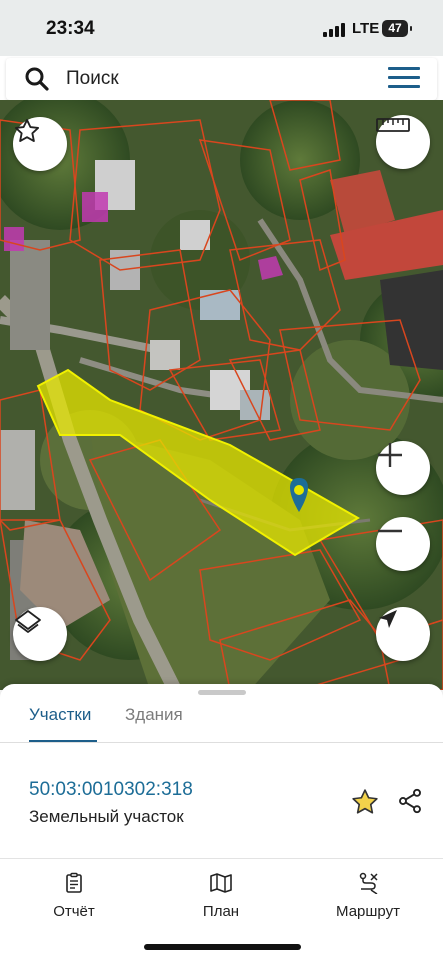 The image size is (443, 960). What do you see at coordinates (74, 896) in the screenshot?
I see `nav-report: Отчёт` at bounding box center [74, 896].